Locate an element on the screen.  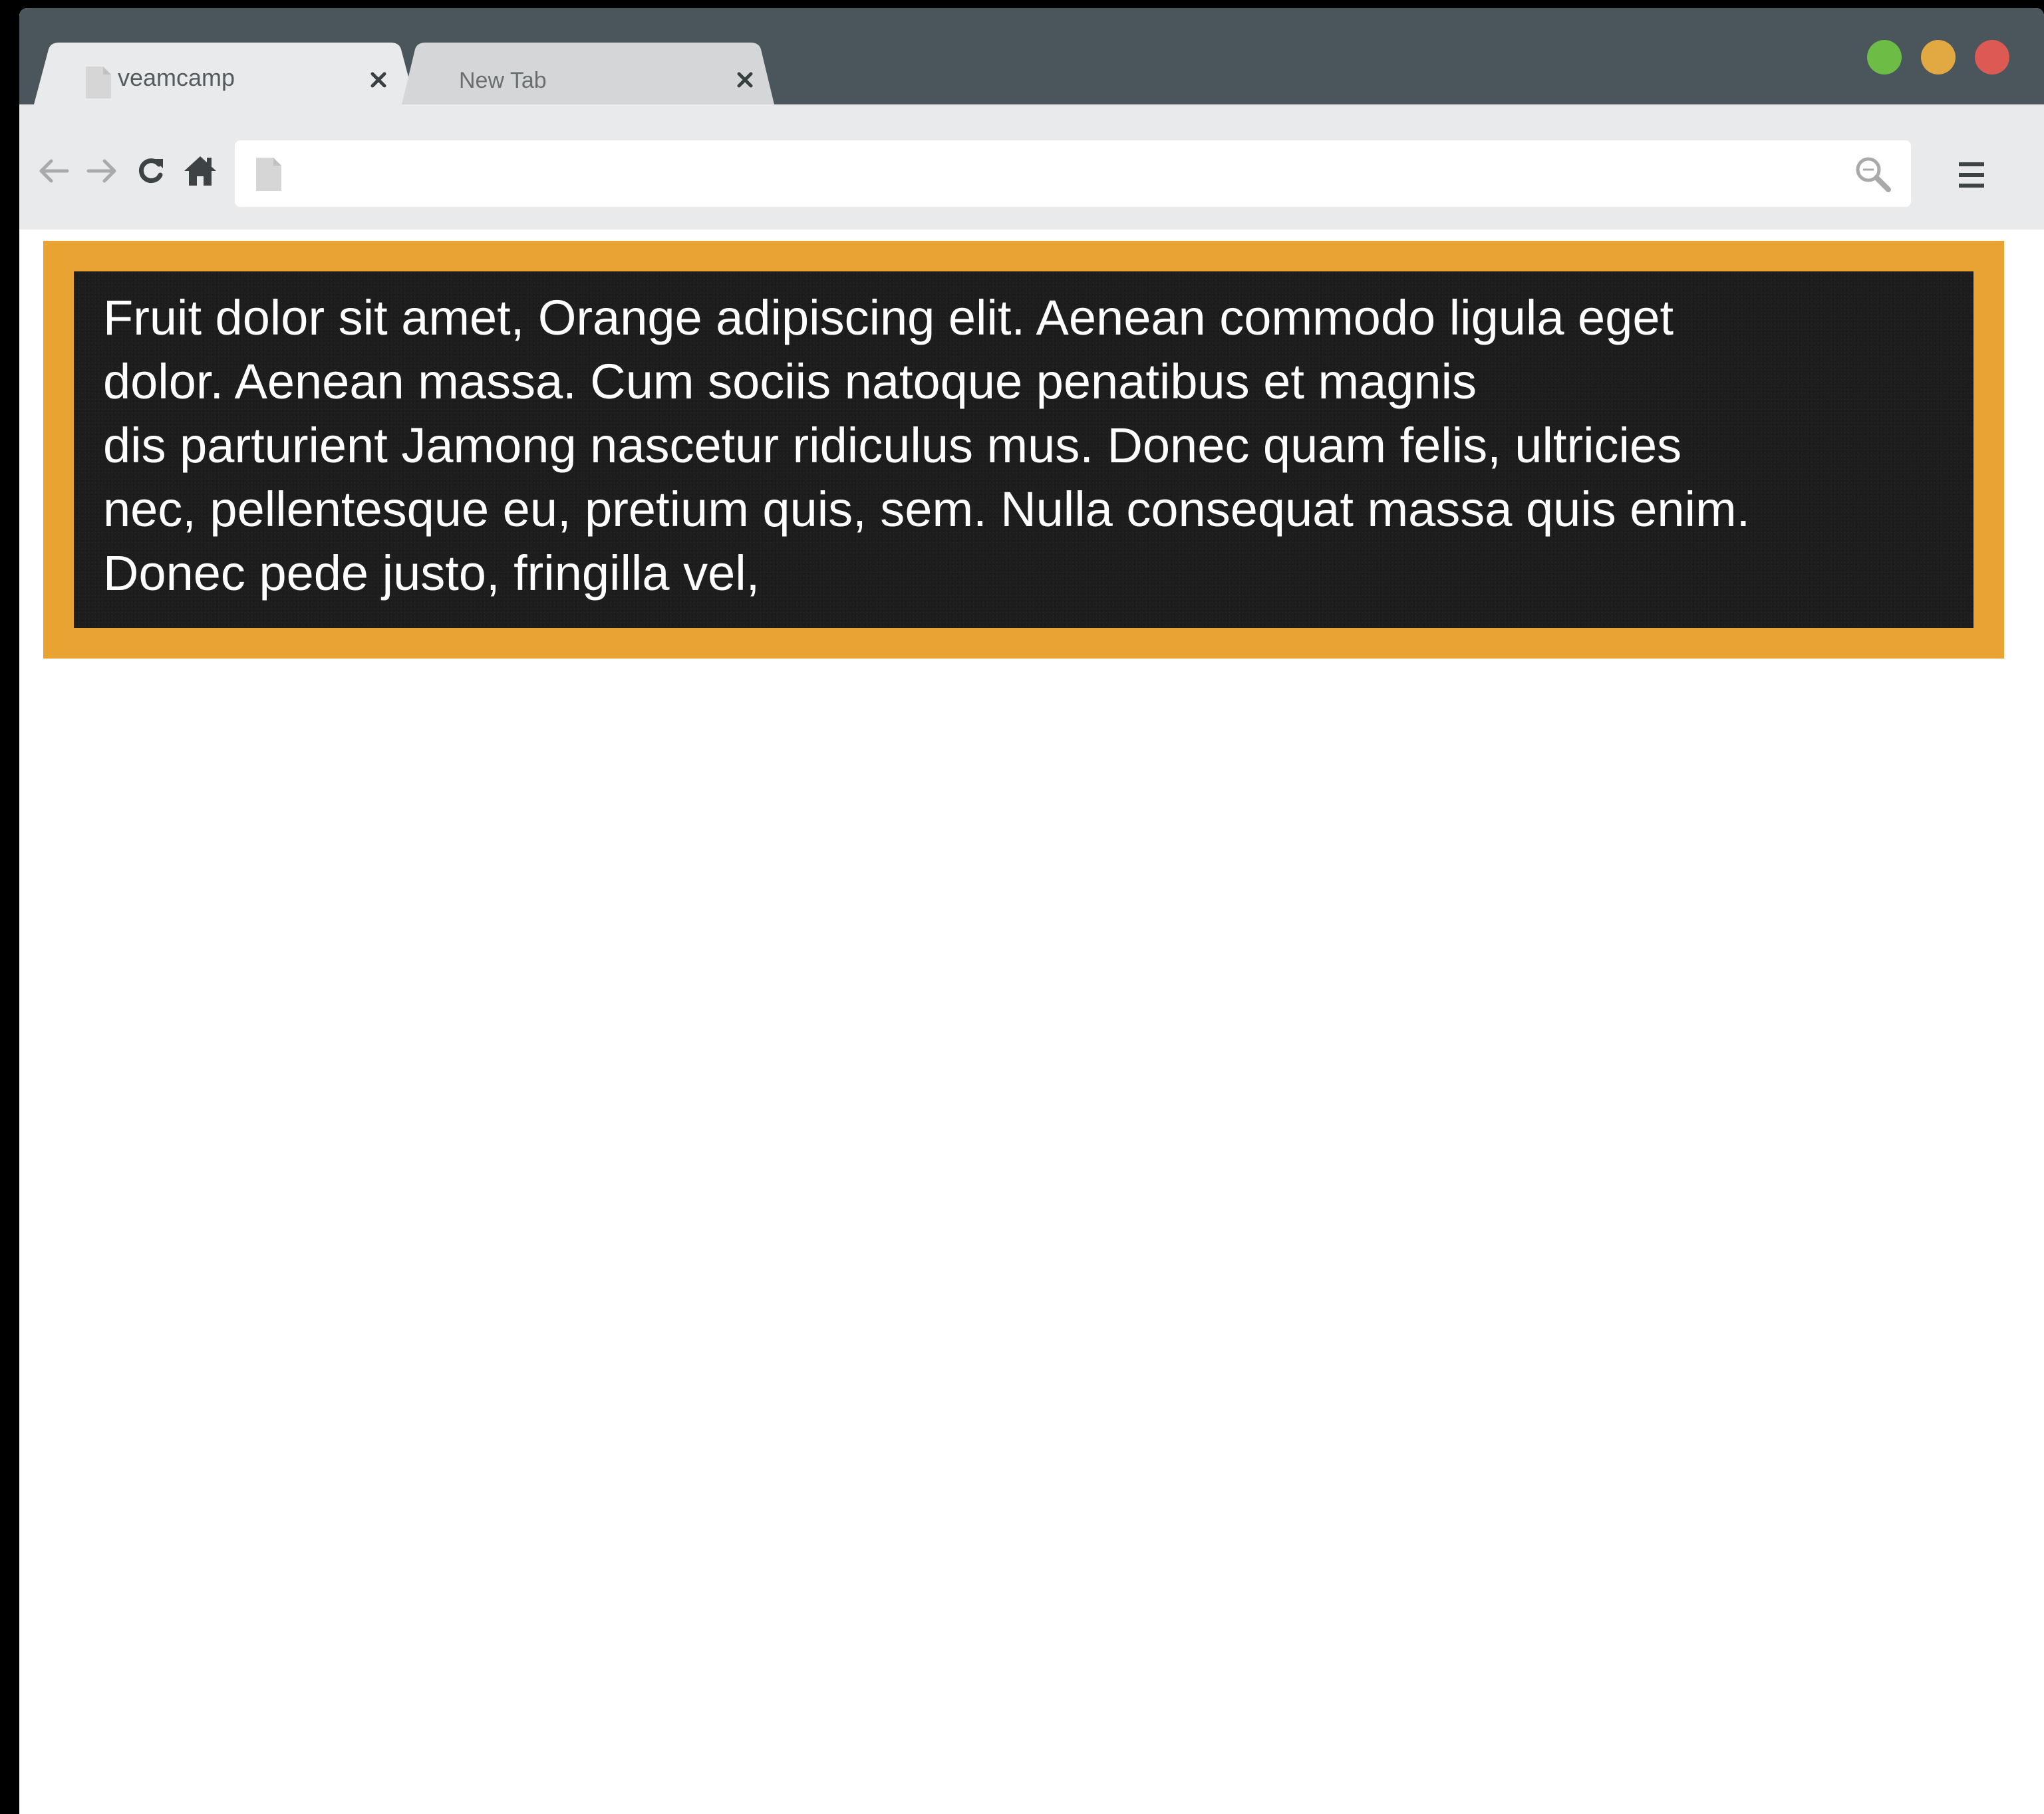
tab-background is located at coordinates (588, 73).